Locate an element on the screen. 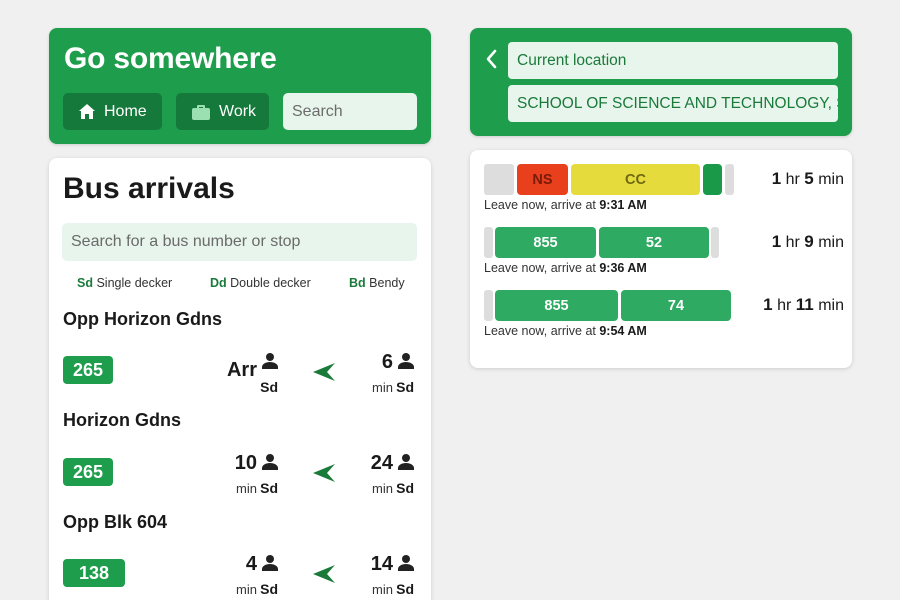  trip-arrival-info: Leave now, arrive at 9:31 AM is located at coordinates (565, 205).